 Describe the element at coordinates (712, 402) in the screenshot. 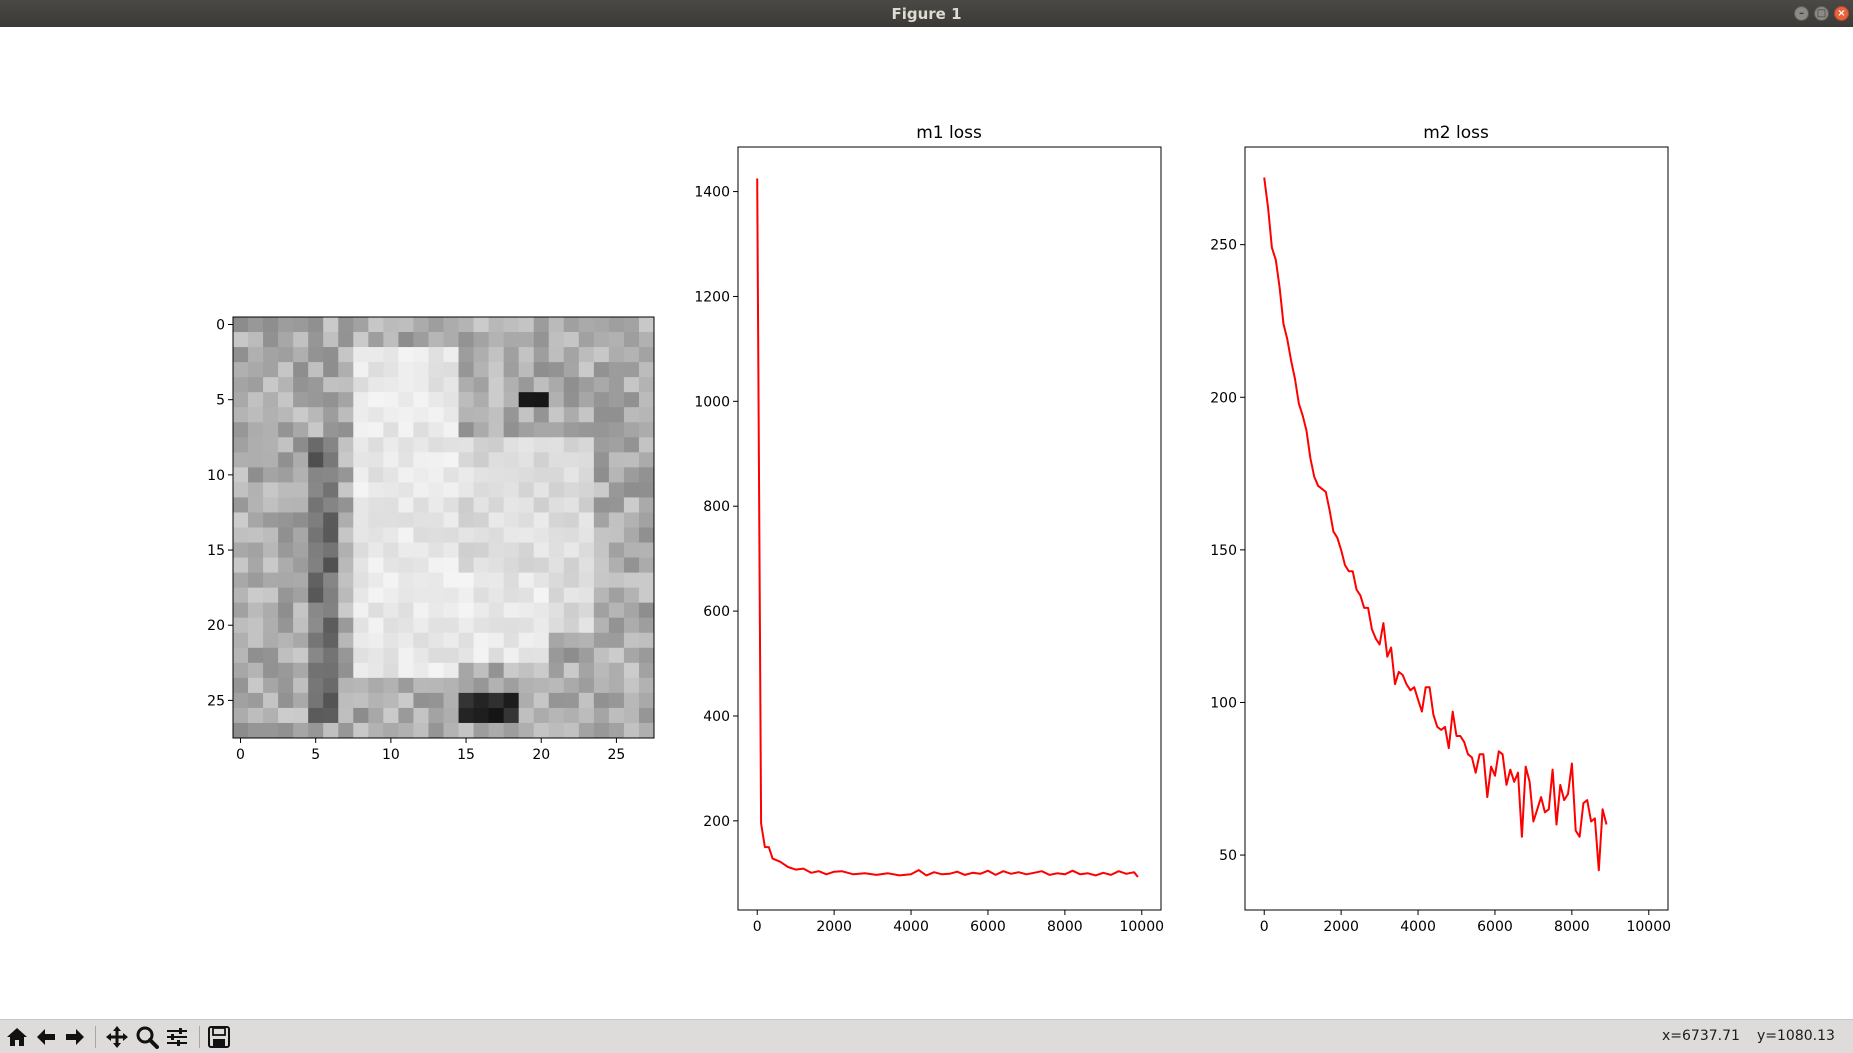

I see `m1-loss-y-tick-label: 1000` at that location.